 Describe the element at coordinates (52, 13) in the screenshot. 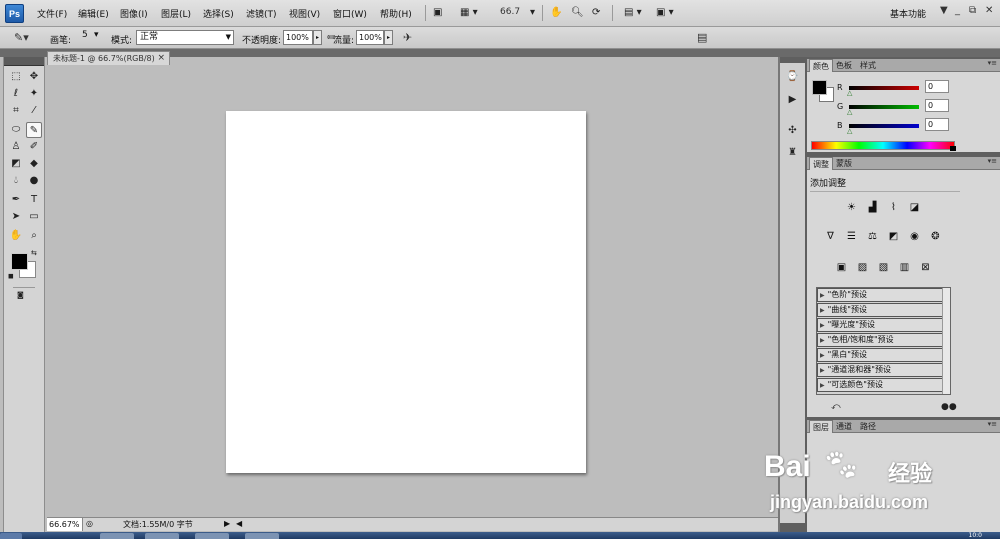

I see `menu-file: 文件(F)` at that location.